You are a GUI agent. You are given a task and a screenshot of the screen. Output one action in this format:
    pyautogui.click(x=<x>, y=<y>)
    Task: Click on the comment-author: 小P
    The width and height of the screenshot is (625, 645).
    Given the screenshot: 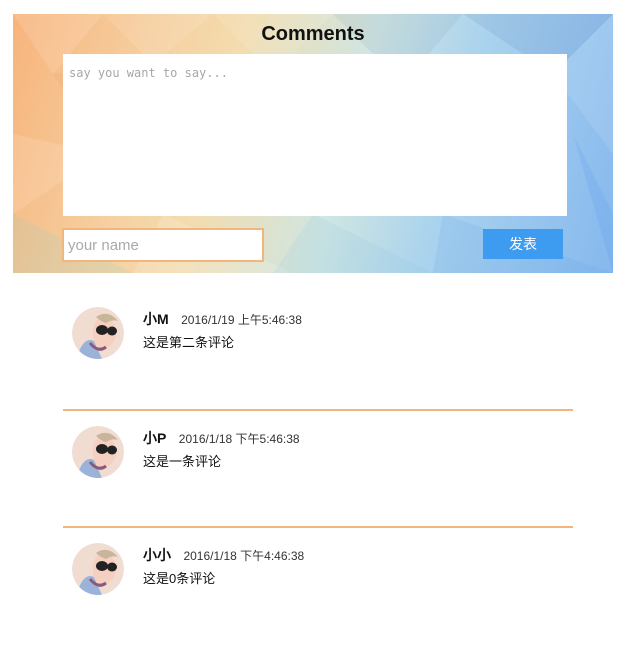 What is the action you would take?
    pyautogui.click(x=155, y=438)
    